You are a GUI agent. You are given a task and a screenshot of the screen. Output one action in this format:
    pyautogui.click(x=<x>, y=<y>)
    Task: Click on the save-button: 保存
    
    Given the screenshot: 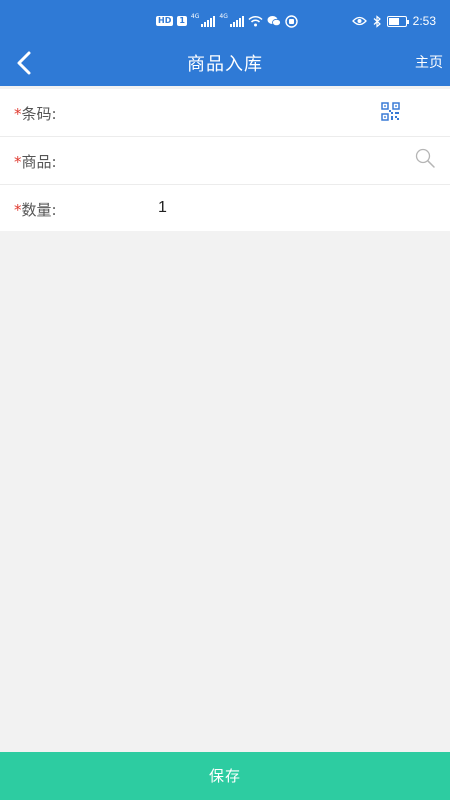 What is the action you would take?
    pyautogui.click(x=225, y=776)
    